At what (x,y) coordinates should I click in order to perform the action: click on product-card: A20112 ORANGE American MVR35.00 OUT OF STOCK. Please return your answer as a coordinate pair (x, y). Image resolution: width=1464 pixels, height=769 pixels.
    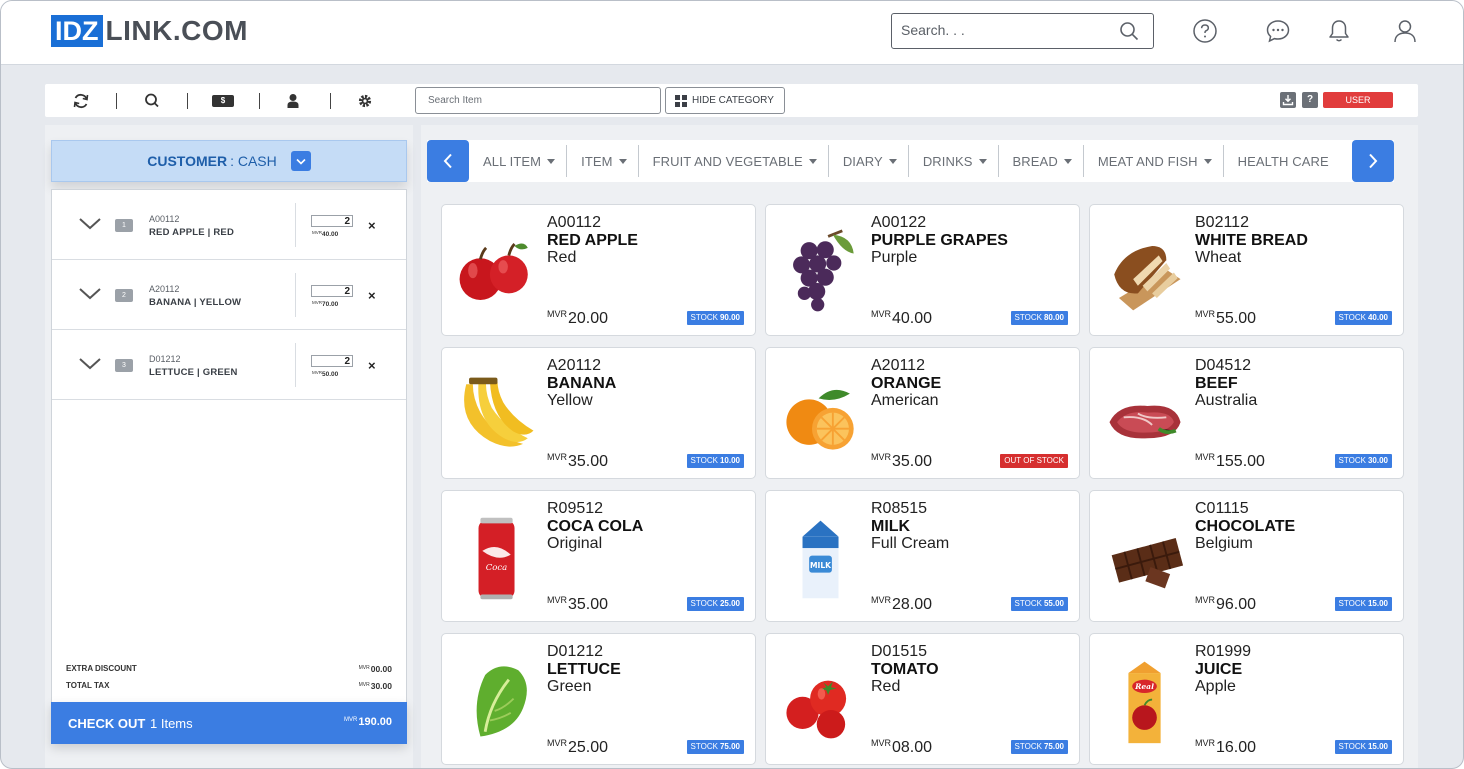
    Looking at the image, I should click on (922, 413).